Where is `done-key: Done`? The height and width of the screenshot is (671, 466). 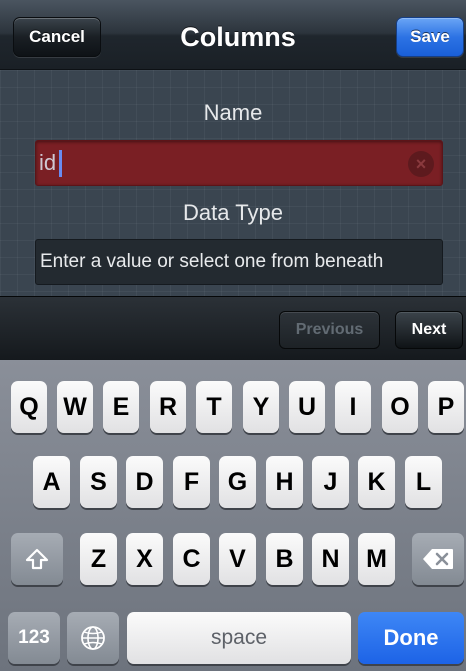 done-key: Done is located at coordinates (411, 638).